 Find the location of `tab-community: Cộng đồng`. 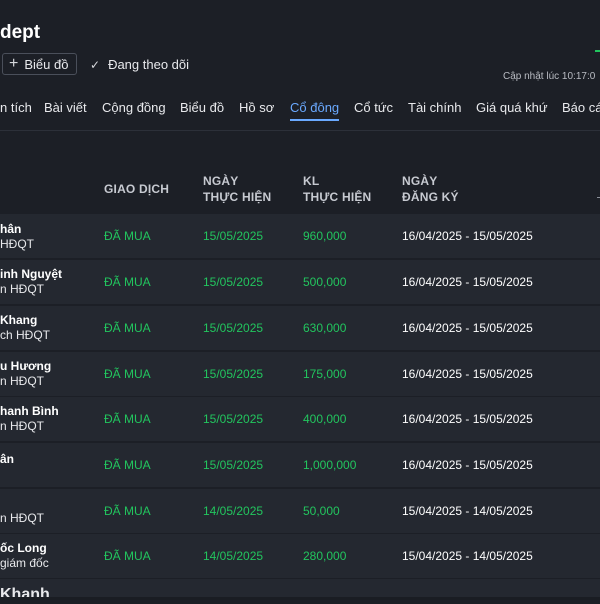

tab-community: Cộng đồng is located at coordinates (134, 107).